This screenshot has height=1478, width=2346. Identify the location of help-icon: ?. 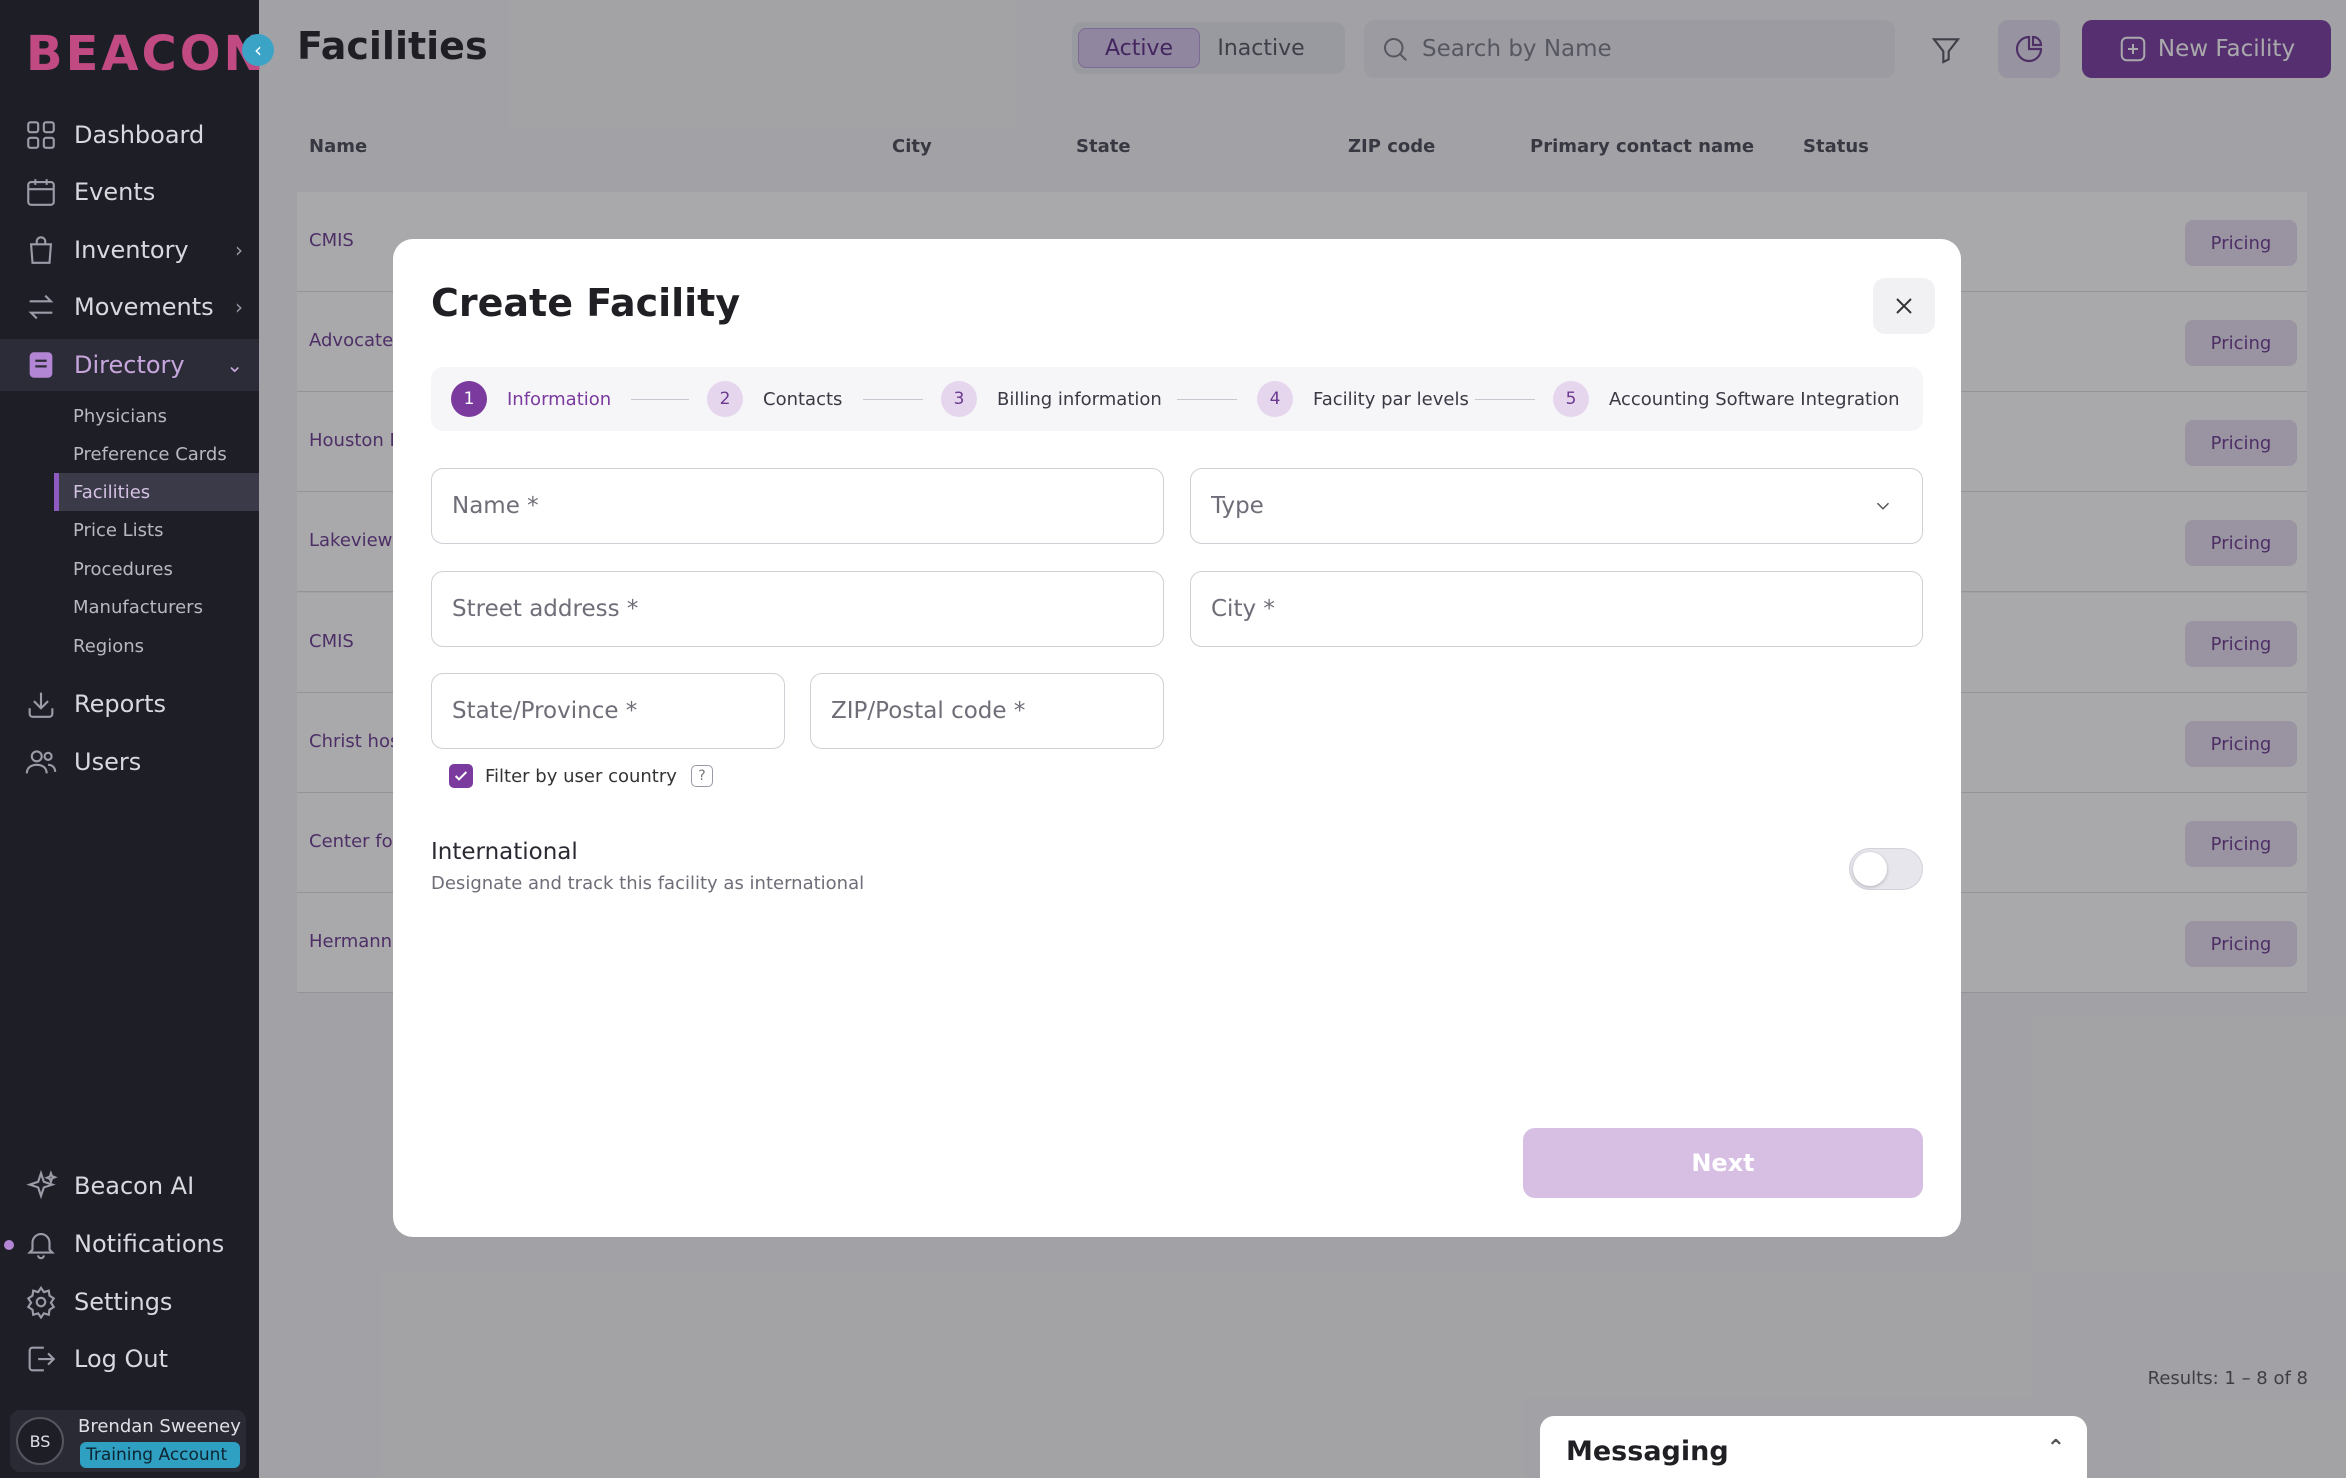
(701, 776).